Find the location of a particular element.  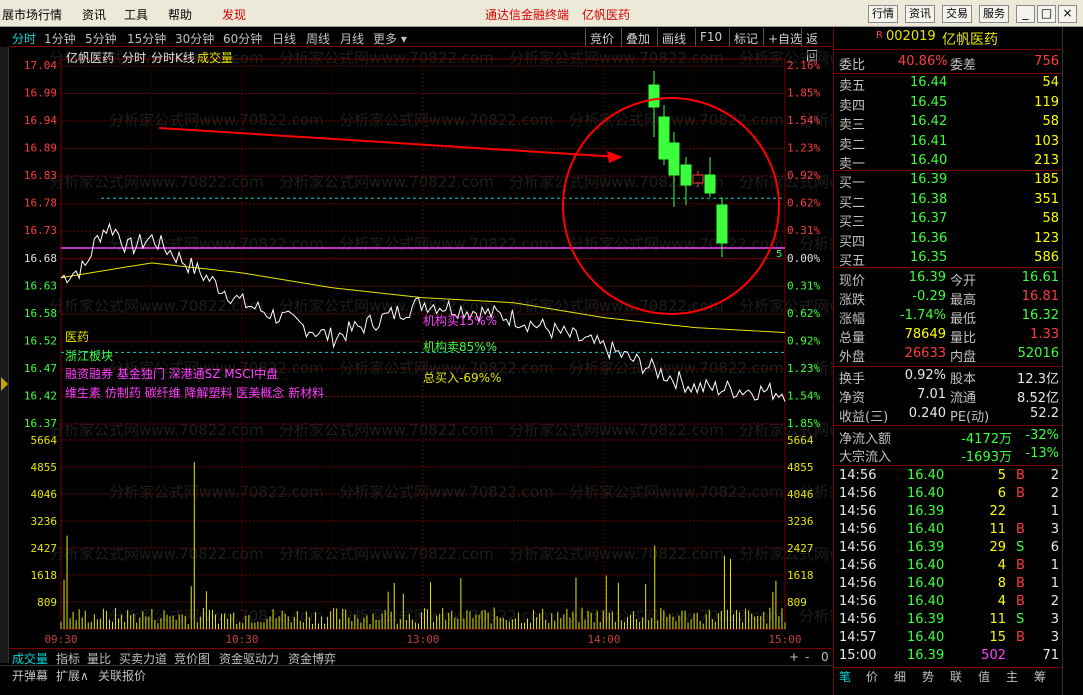

book-row: 买三 16.37 58 is located at coordinates (948, 220).